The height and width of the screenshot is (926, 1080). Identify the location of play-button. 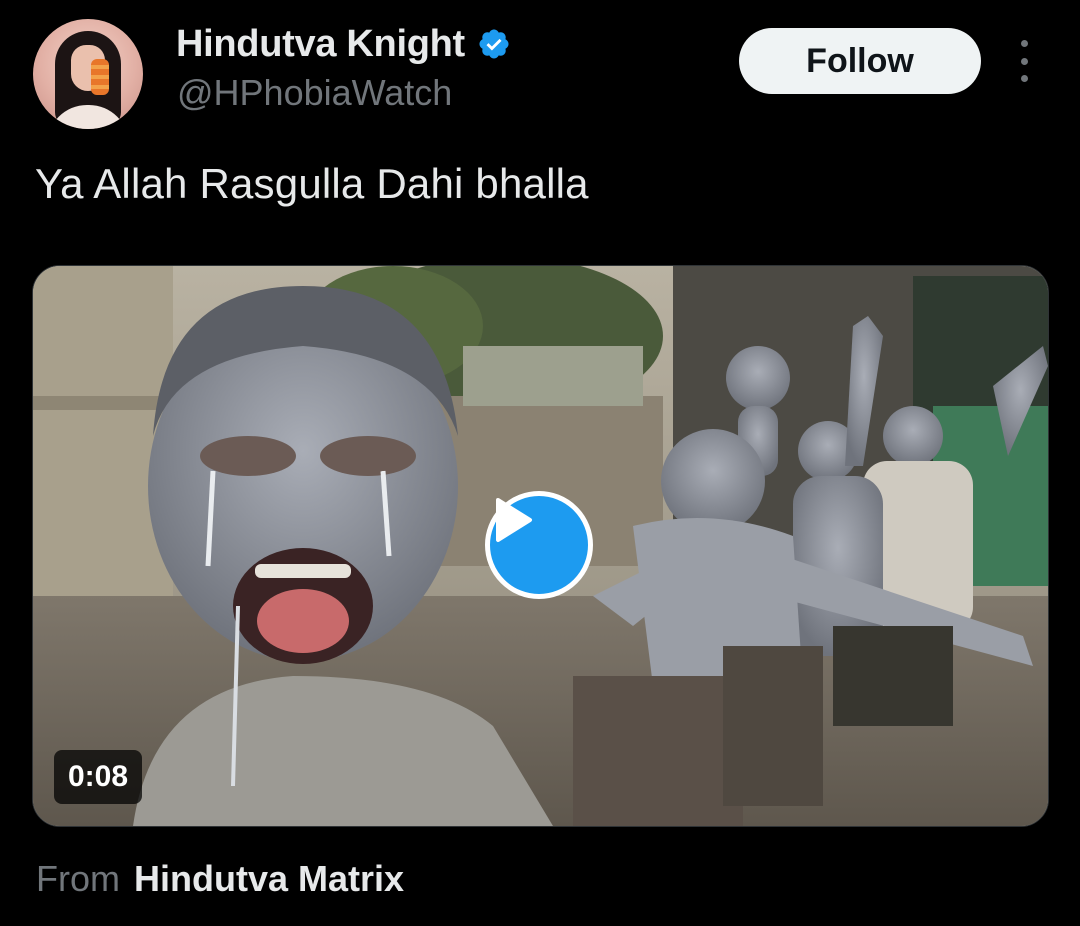
(539, 545).